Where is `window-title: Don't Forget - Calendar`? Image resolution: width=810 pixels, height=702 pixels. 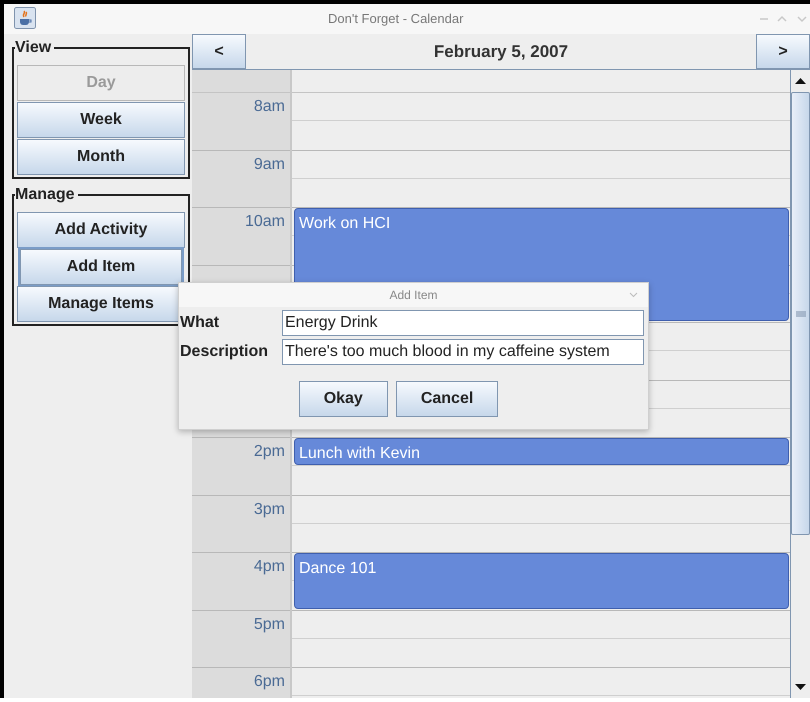 window-title: Don't Forget - Calendar is located at coordinates (396, 19).